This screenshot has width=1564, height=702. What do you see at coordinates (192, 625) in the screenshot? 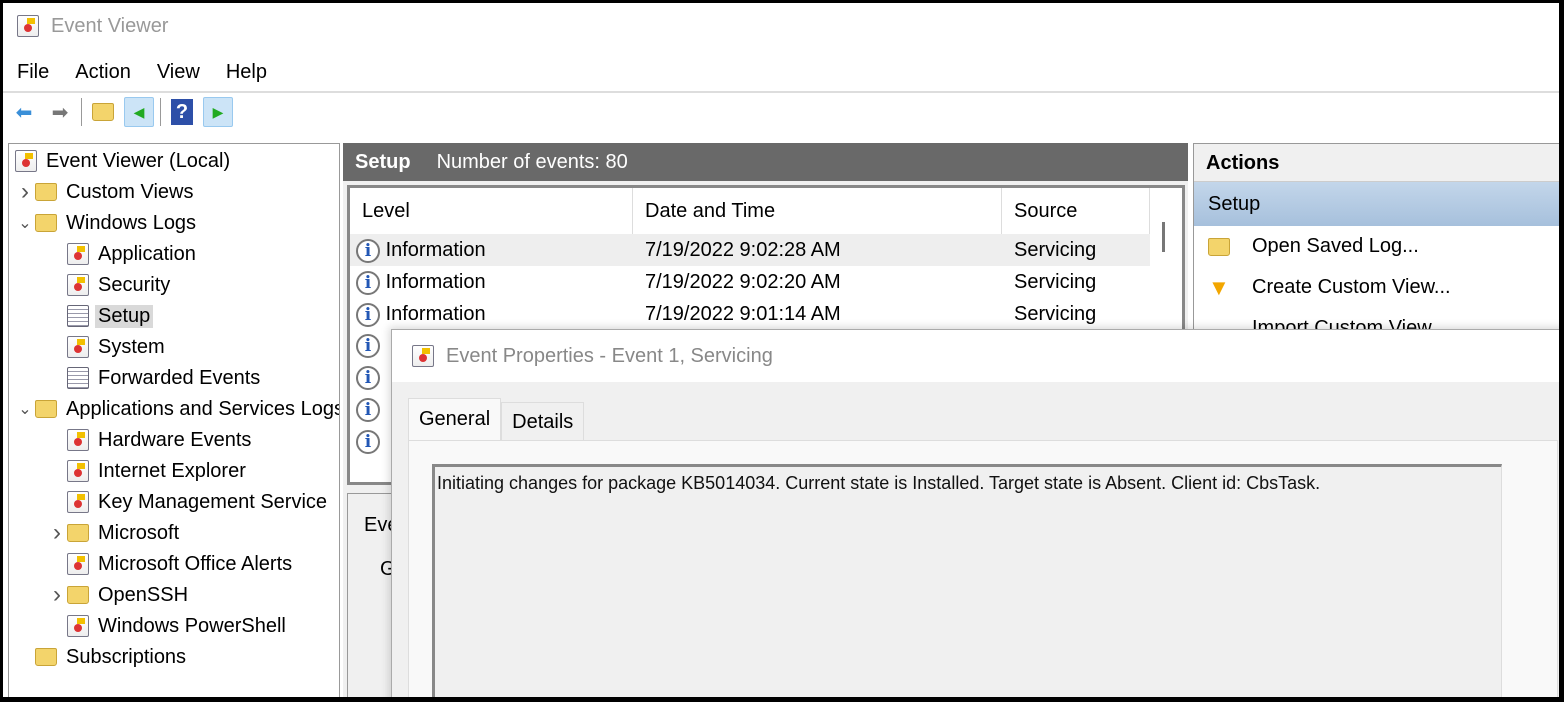
I see `tree-item-label: Windows PowerShell` at bounding box center [192, 625].